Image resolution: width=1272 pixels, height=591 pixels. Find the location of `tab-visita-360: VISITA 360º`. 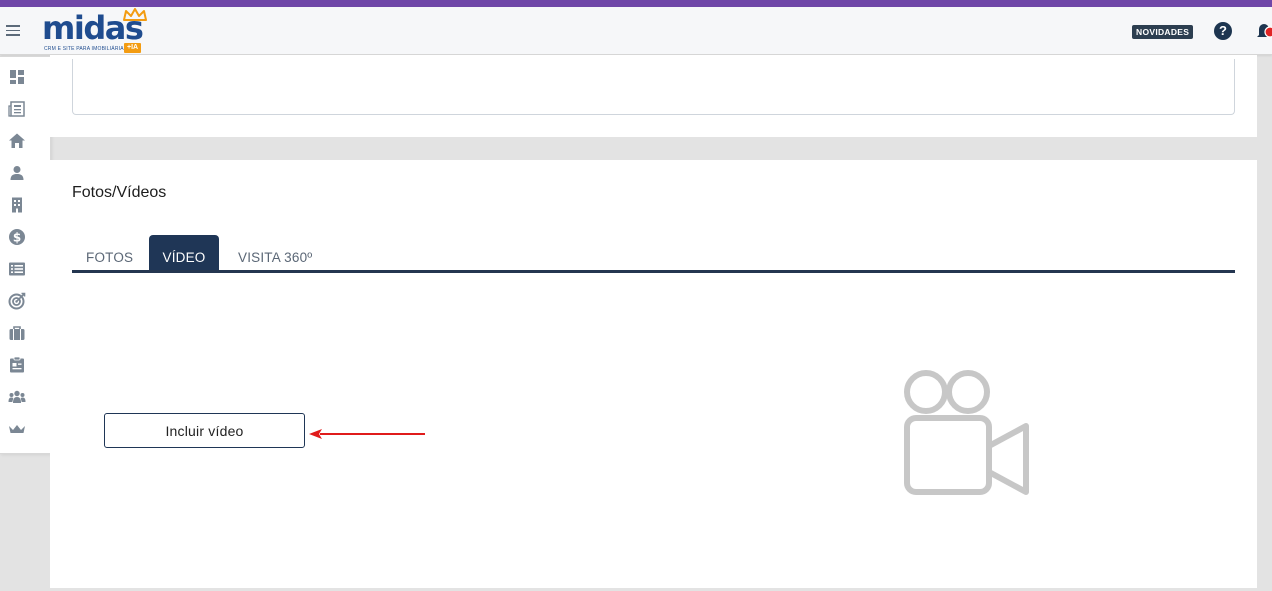

tab-visita-360: VISITA 360º is located at coordinates (275, 253).